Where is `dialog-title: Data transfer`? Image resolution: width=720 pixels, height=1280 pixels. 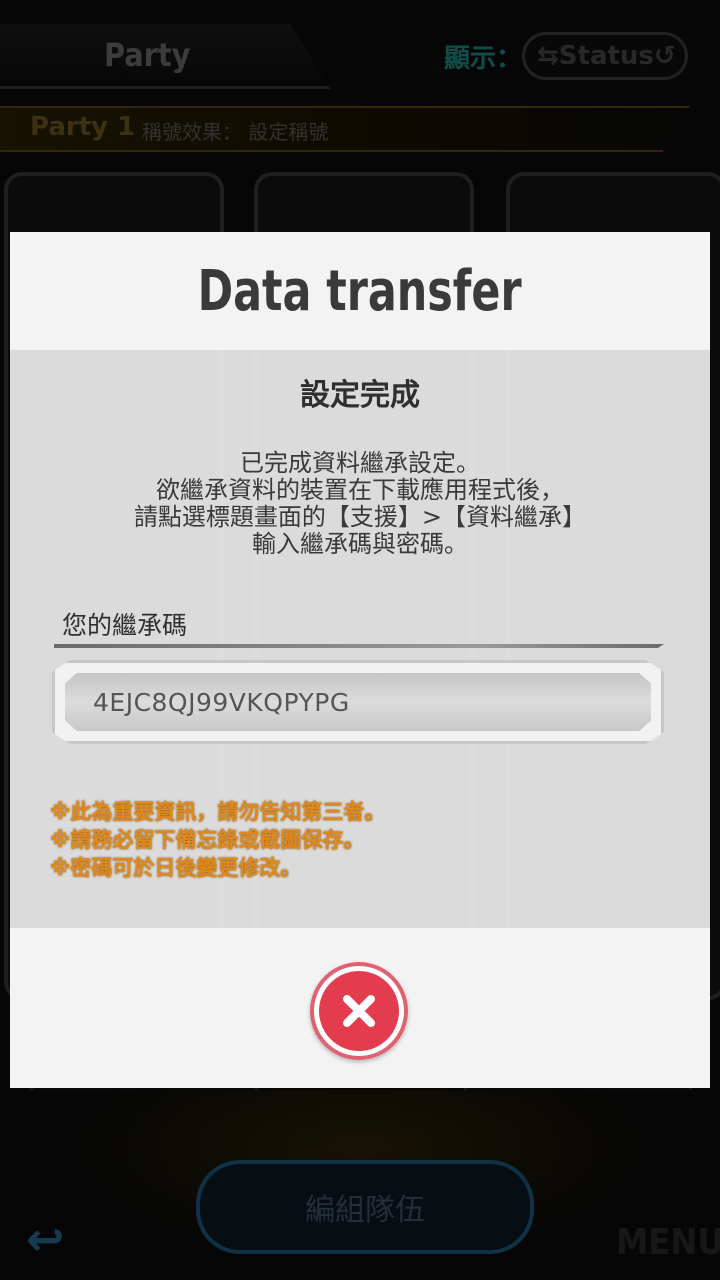 dialog-title: Data transfer is located at coordinates (359, 291).